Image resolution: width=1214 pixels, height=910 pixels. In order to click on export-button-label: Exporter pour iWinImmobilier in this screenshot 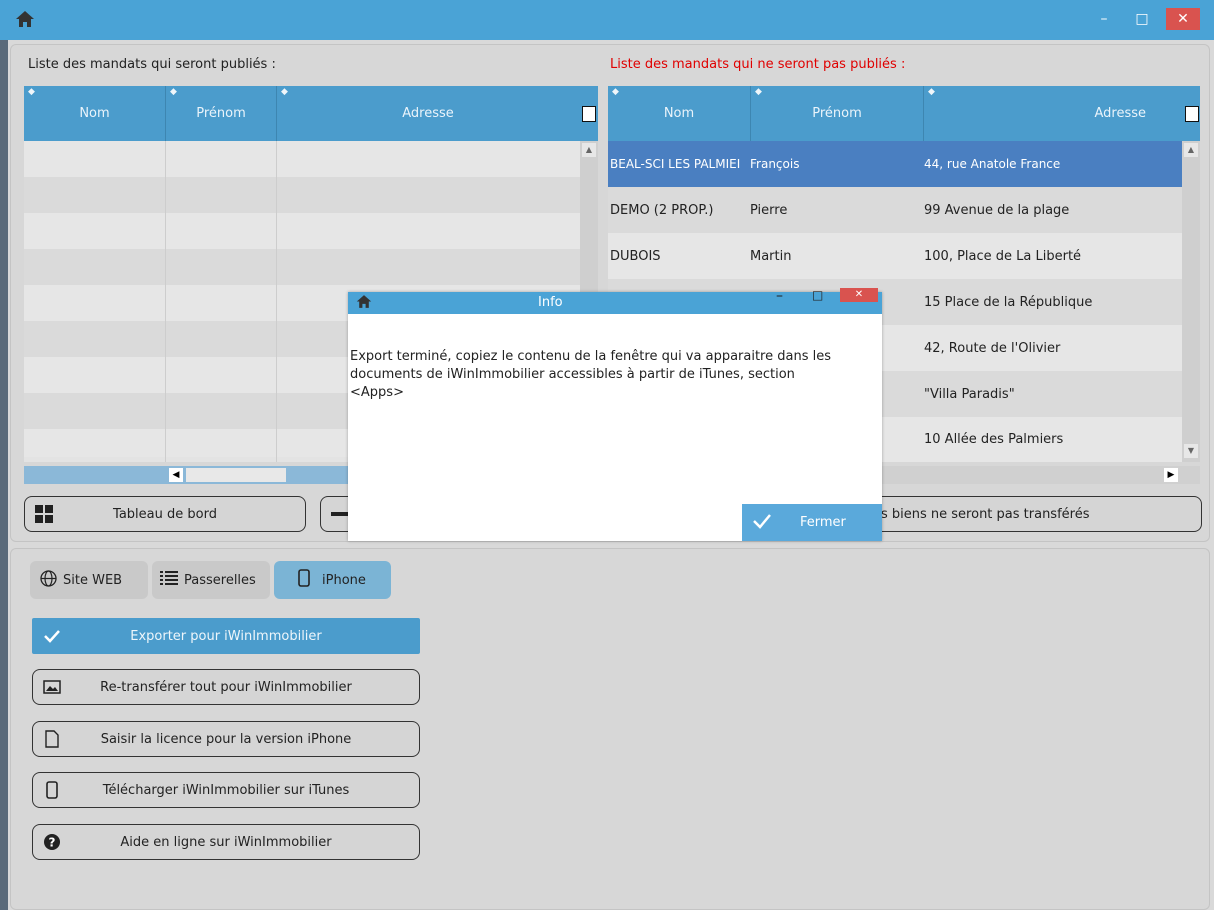, I will do `click(226, 636)`.